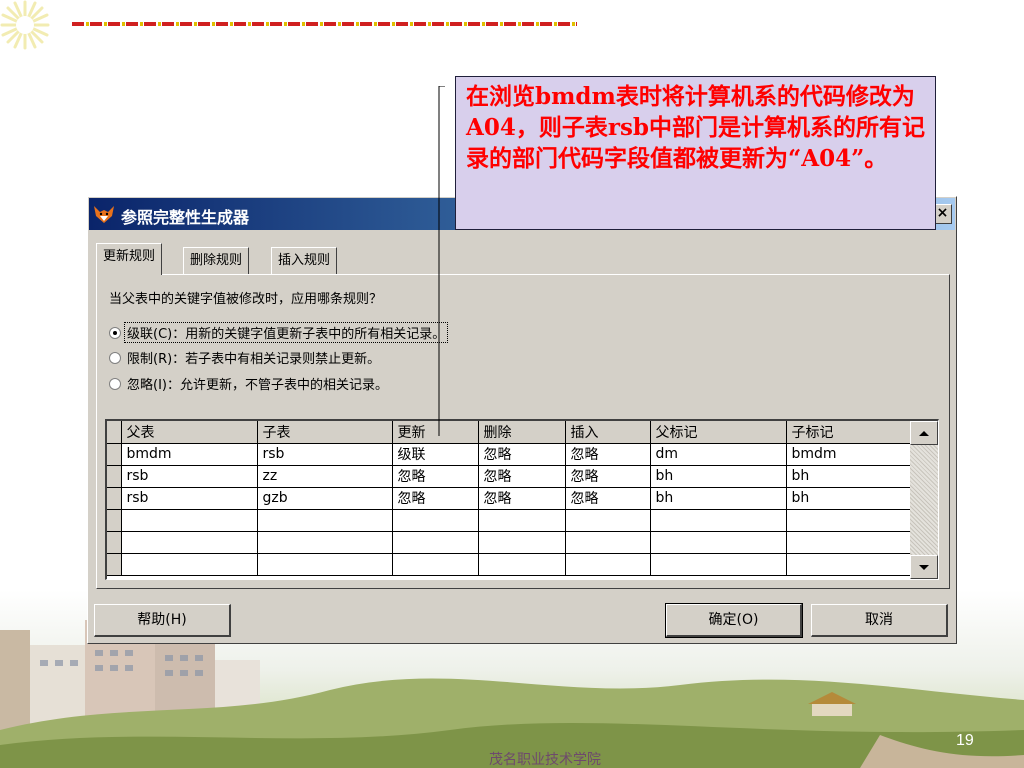  I want to click on column-header: 插入, so click(608, 432).